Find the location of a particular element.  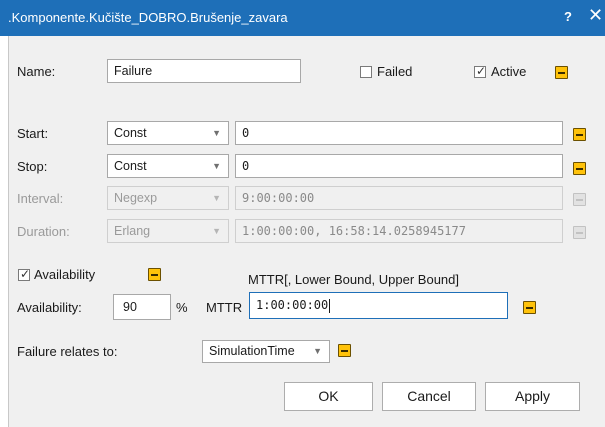

start-mode-dropdown: Const ▼ is located at coordinates (168, 133).